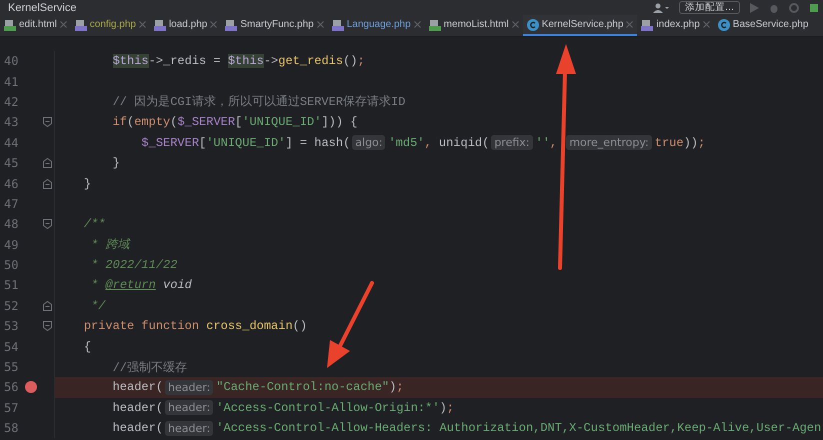  What do you see at coordinates (11, 61) in the screenshot?
I see `line-number: 40` at bounding box center [11, 61].